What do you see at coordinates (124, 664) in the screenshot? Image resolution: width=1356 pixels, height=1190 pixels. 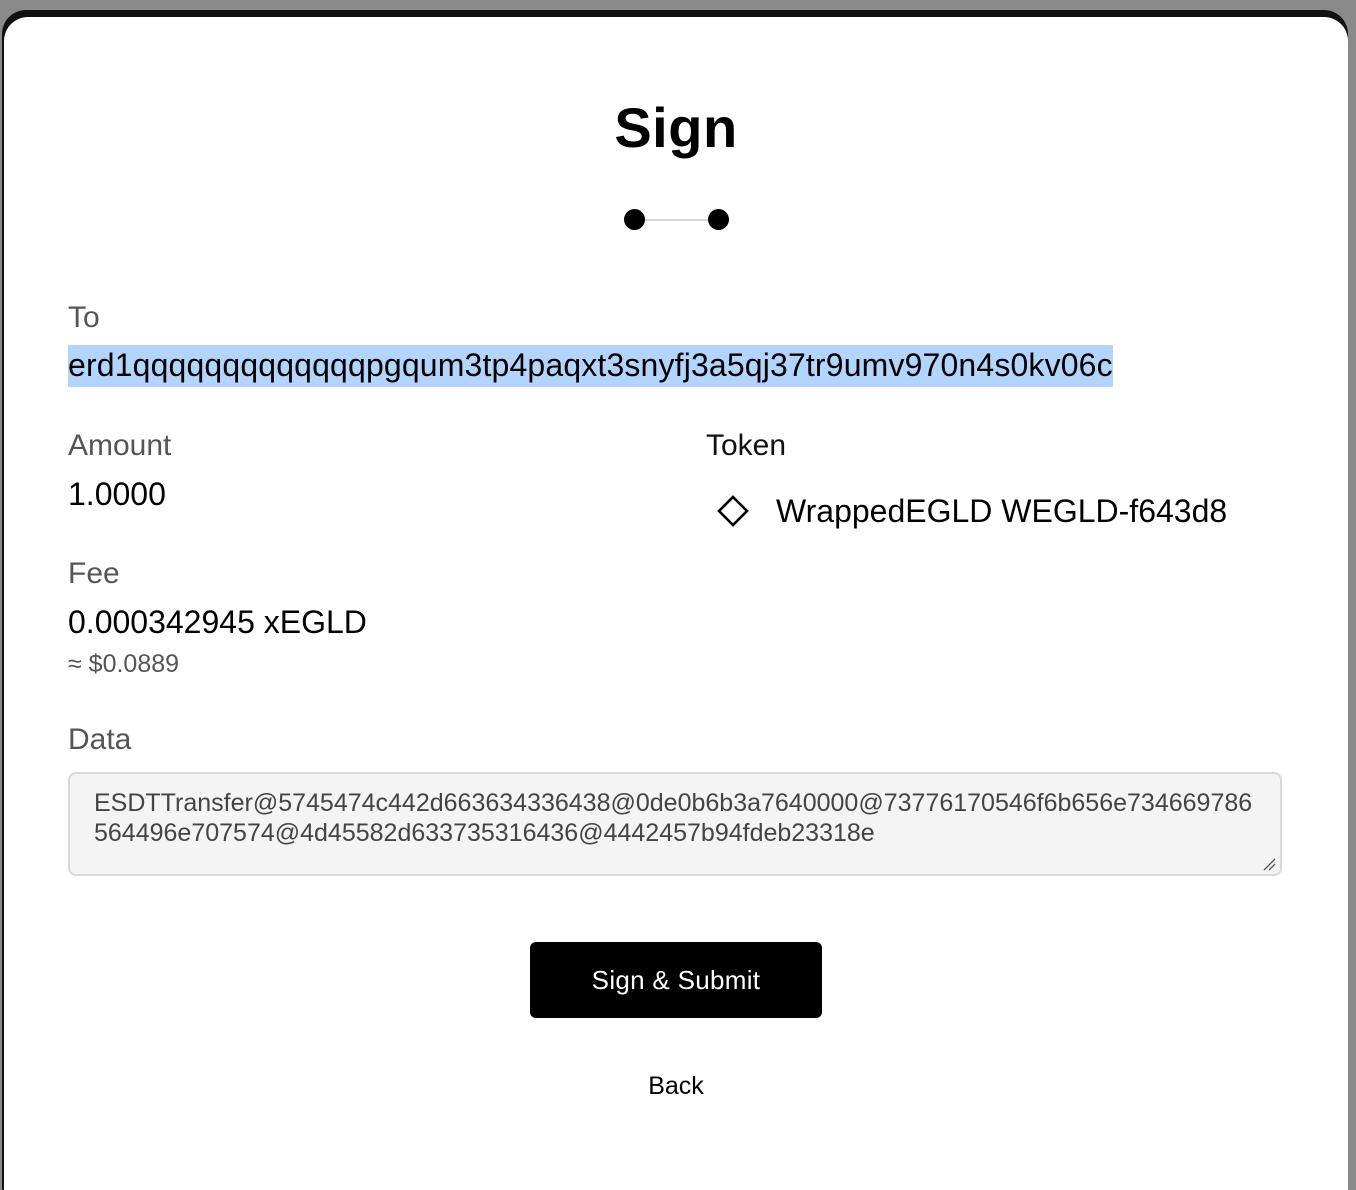 I see `fee-usd-value: ≈ $0.0889` at bounding box center [124, 664].